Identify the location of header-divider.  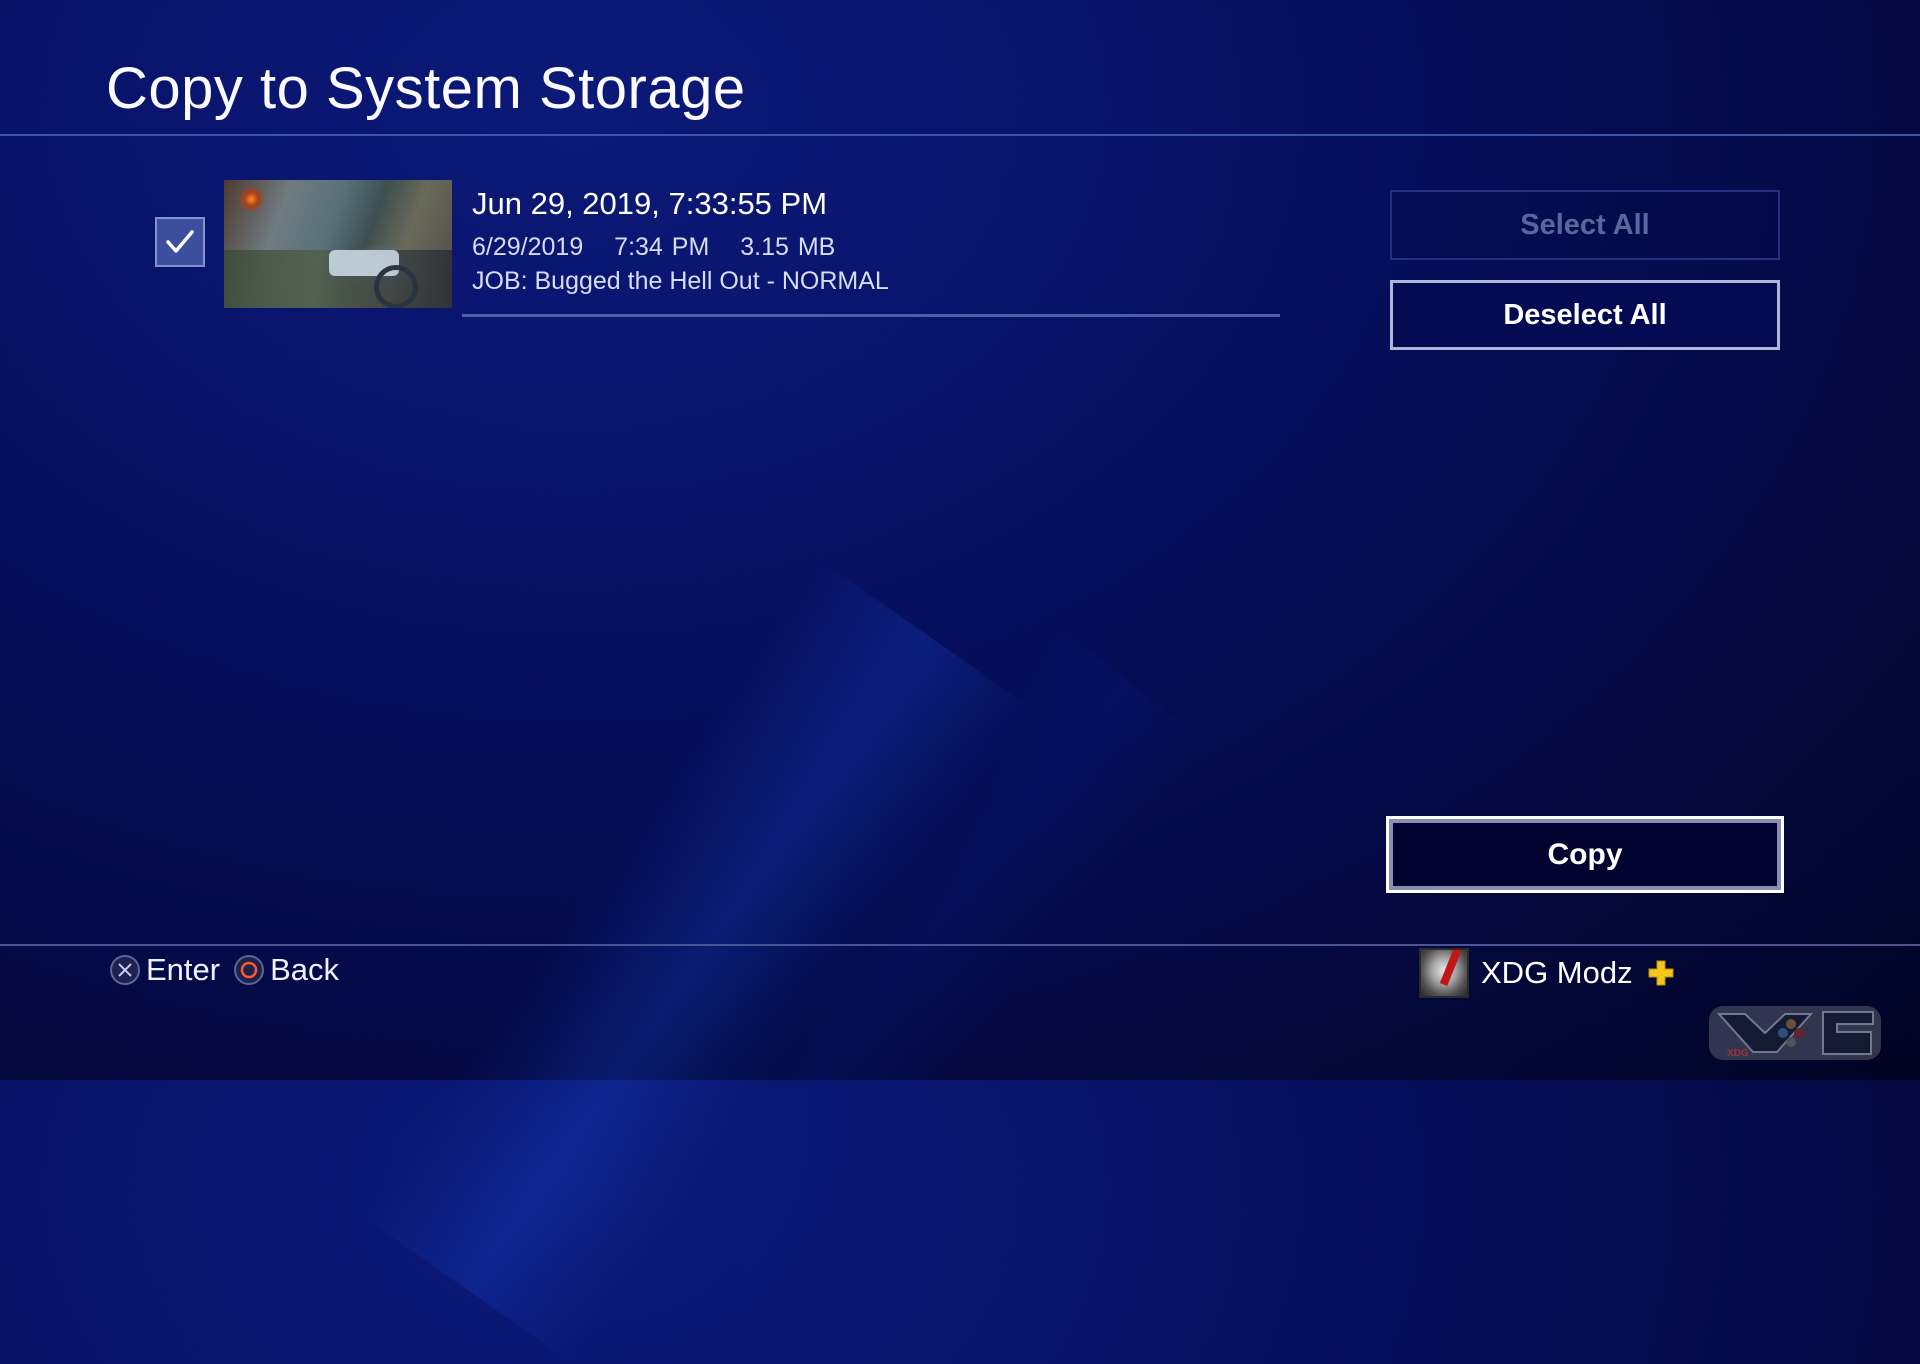
(960, 135).